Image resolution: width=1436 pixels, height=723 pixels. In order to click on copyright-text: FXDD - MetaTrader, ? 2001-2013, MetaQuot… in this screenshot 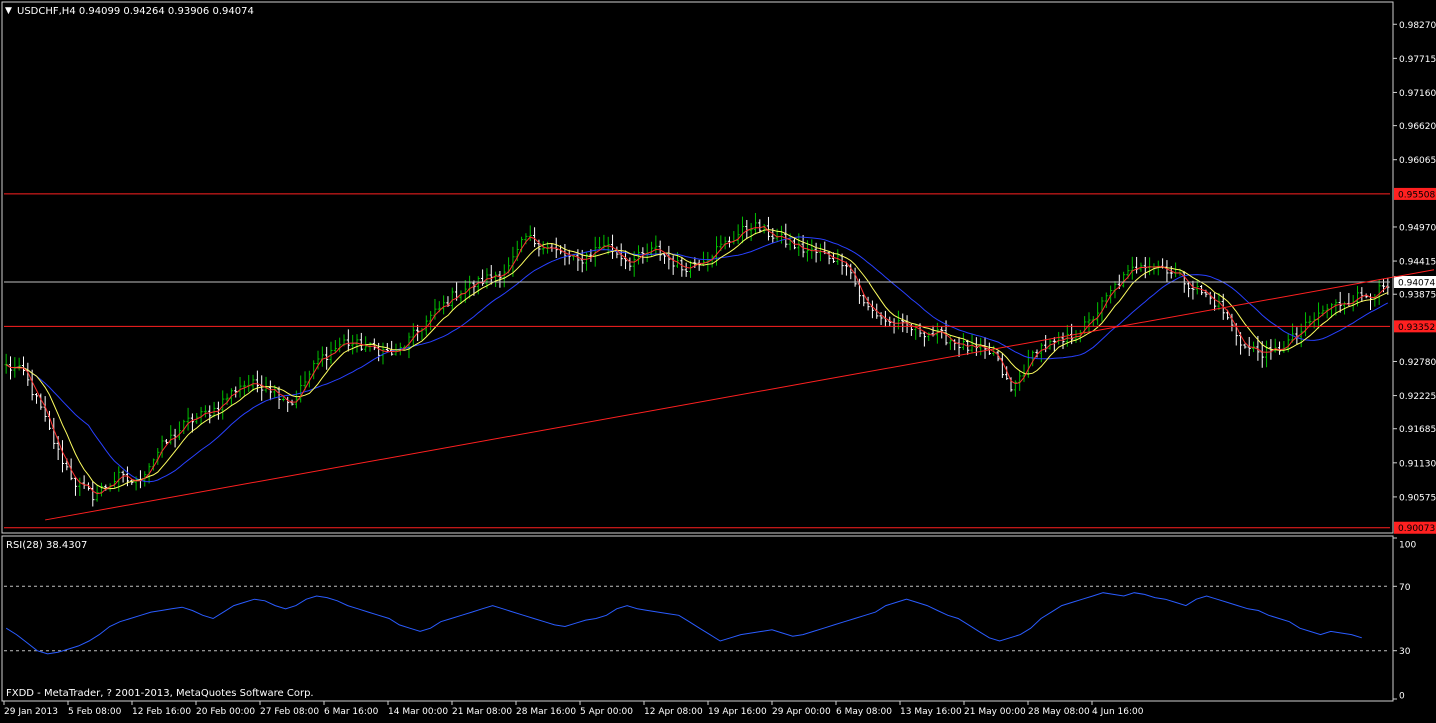, I will do `click(160, 693)`.